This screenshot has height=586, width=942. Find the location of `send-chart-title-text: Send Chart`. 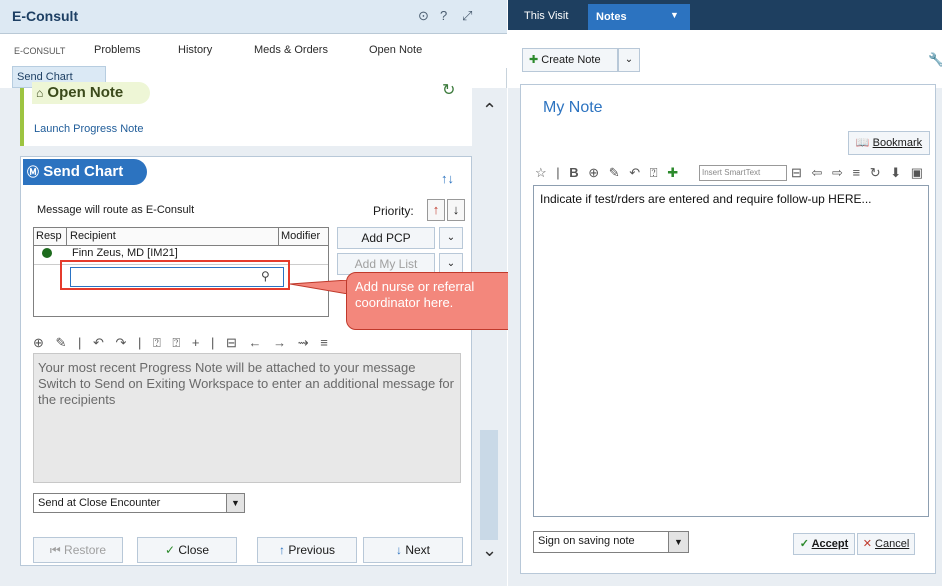

send-chart-title-text: Send Chart is located at coordinates (83, 171).